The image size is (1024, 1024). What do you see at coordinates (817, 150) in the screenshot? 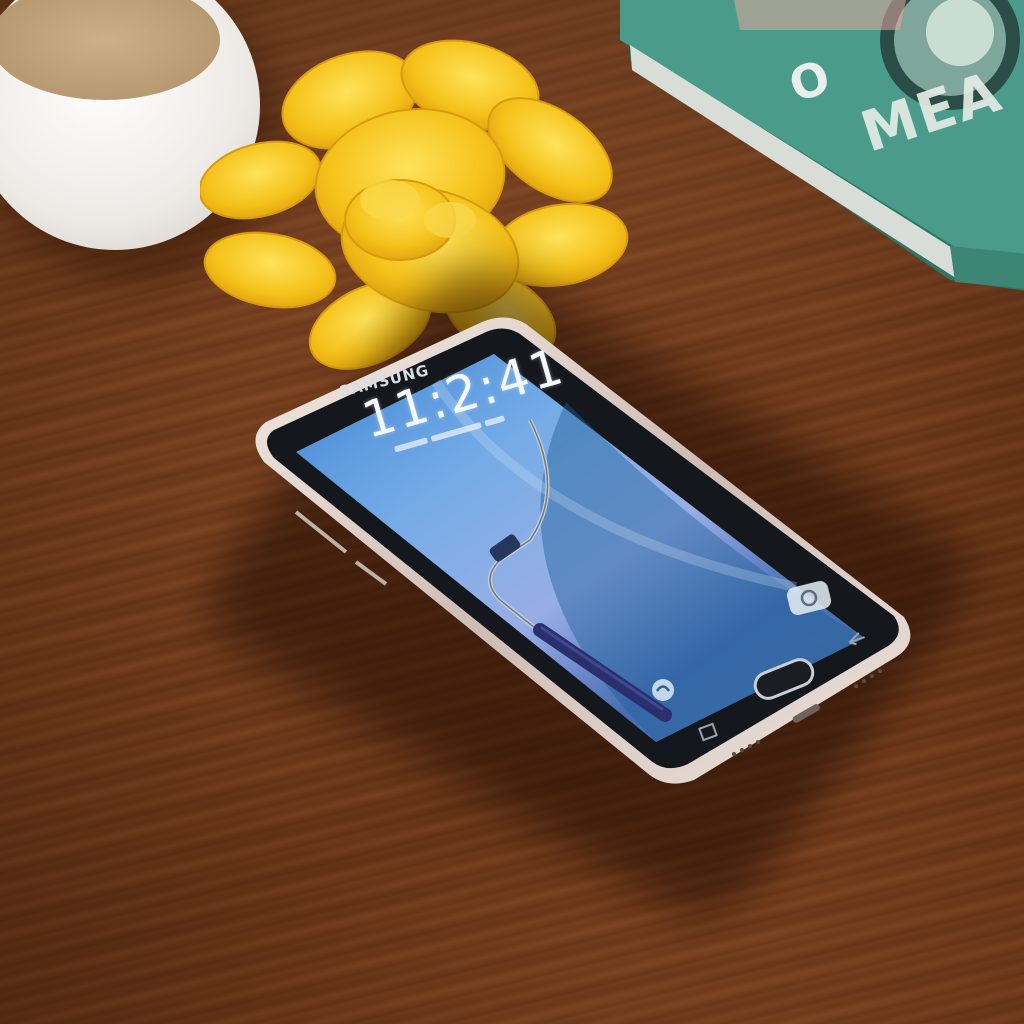
I see `book` at bounding box center [817, 150].